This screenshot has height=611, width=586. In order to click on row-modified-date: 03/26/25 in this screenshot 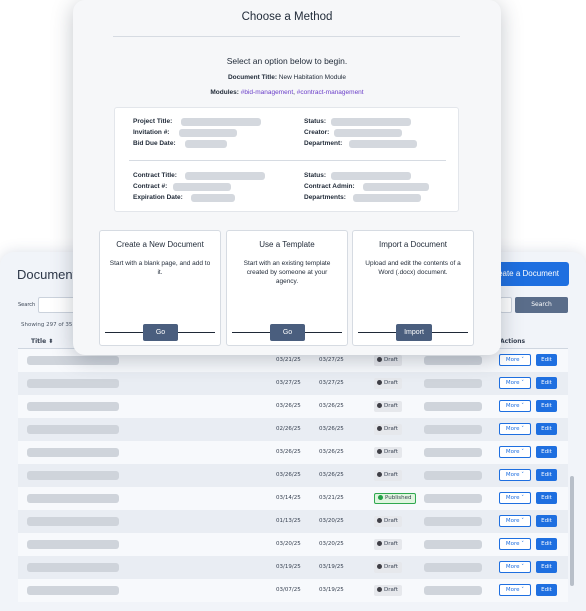, I will do `click(331, 429)`.